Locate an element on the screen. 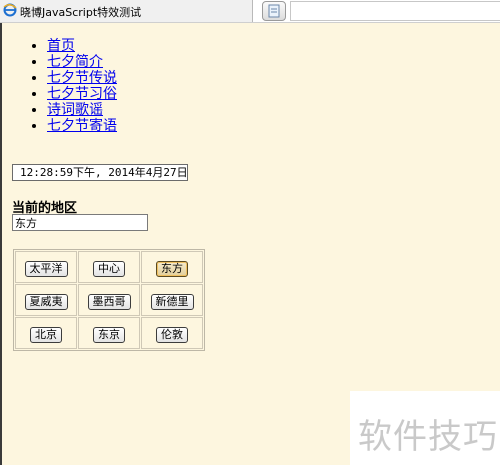 Image resolution: width=500 pixels, height=465 pixels. nav-link-legend: 七夕节传说 is located at coordinates (82, 78).